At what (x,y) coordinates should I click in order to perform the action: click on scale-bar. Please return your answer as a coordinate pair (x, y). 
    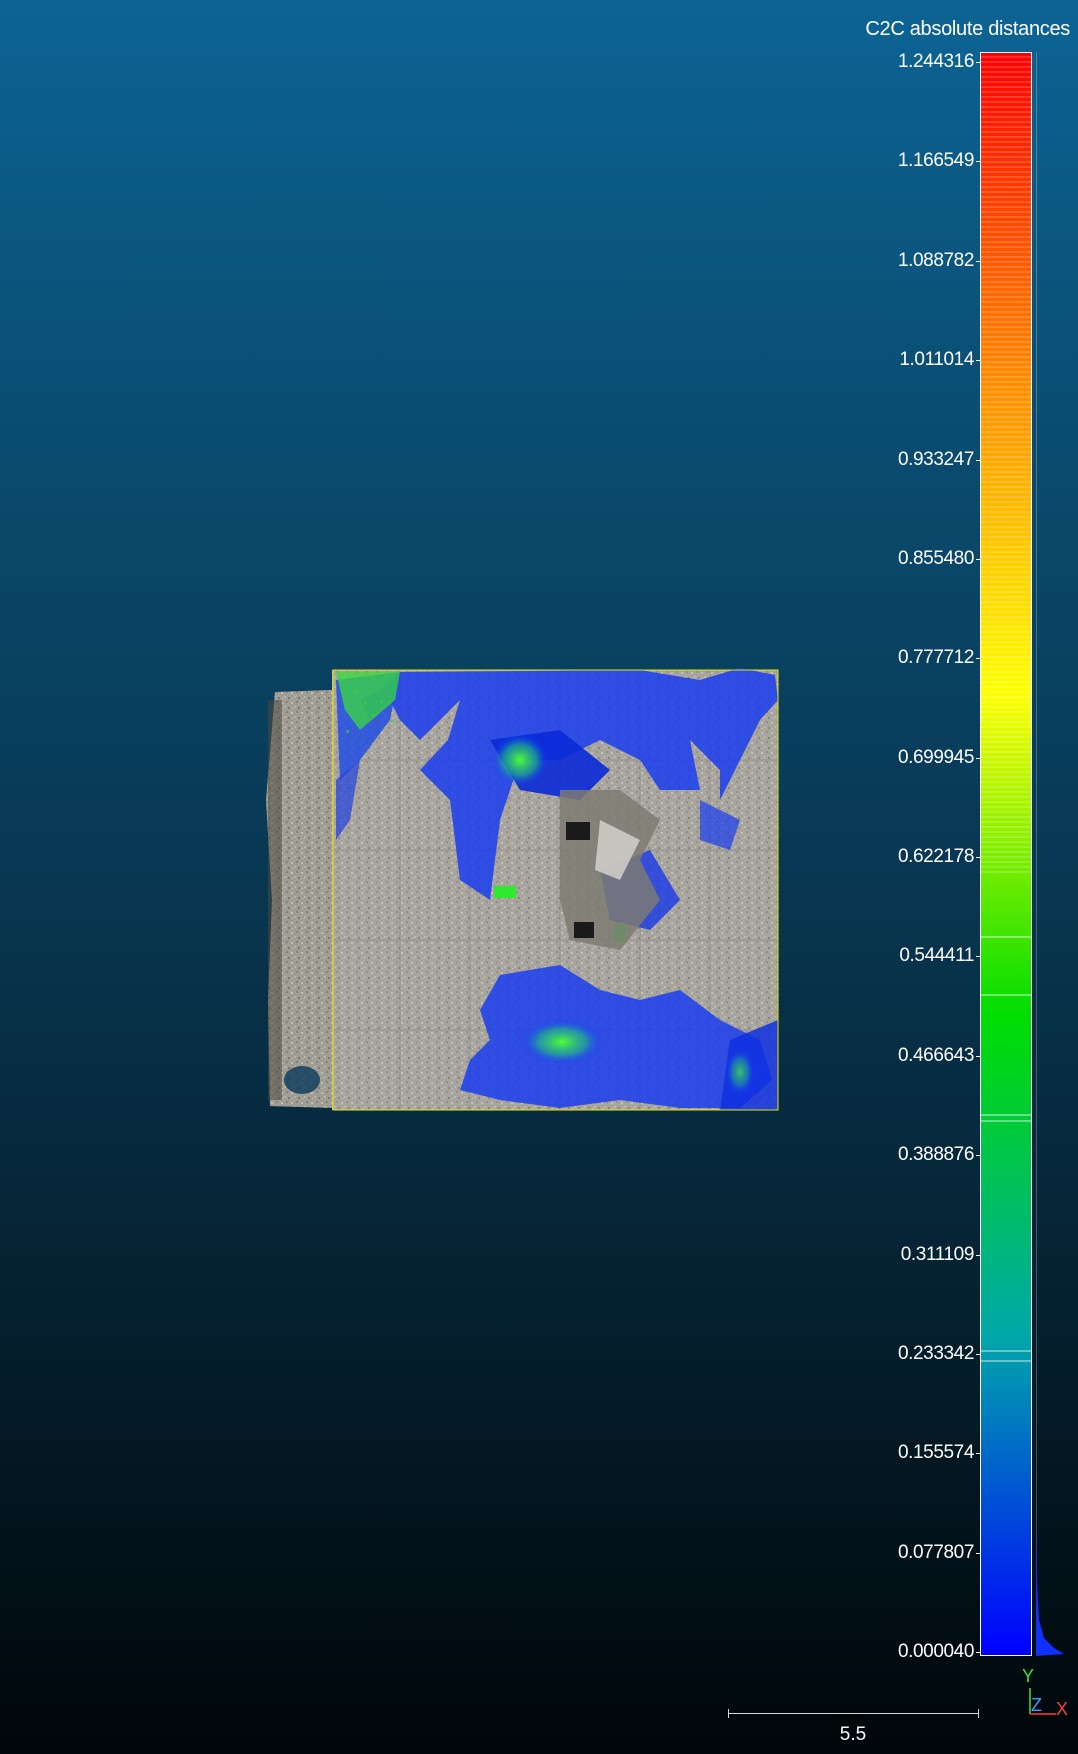
    Looking at the image, I should click on (853, 1713).